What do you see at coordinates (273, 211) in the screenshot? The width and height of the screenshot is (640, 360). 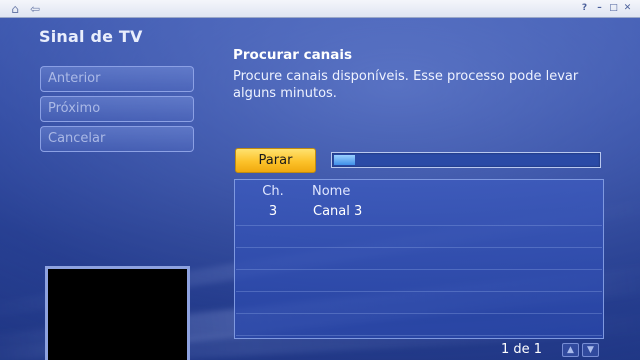 I see `channel-number: 3` at bounding box center [273, 211].